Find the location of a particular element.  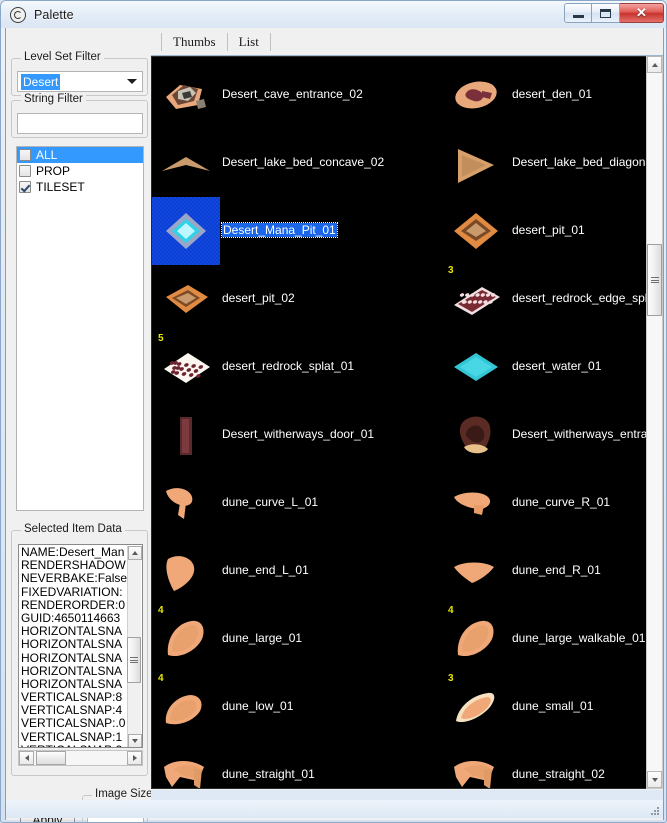

palette-item: Desert_cave_entrance_02 is located at coordinates (275, 95).